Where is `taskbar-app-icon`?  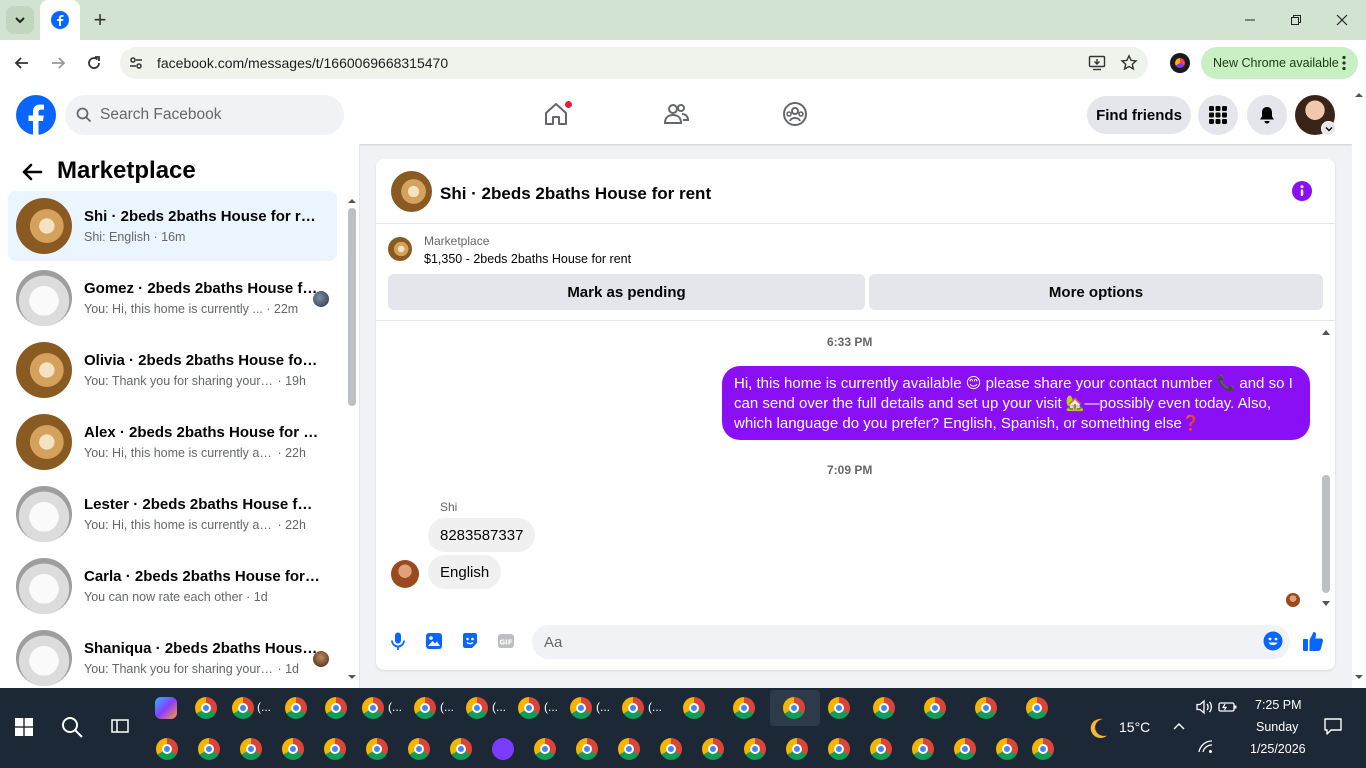 taskbar-app-icon is located at coordinates (503, 749).